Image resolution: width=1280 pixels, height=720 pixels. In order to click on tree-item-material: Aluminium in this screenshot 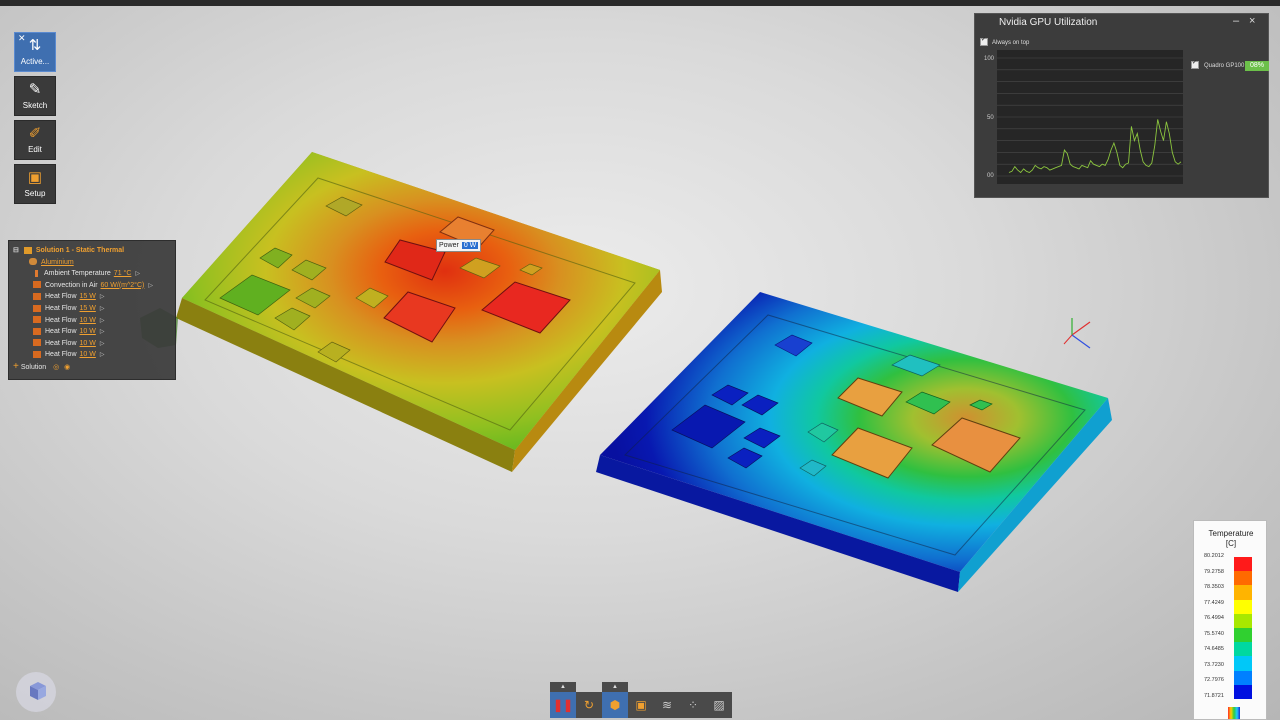, I will do `click(92, 263)`.